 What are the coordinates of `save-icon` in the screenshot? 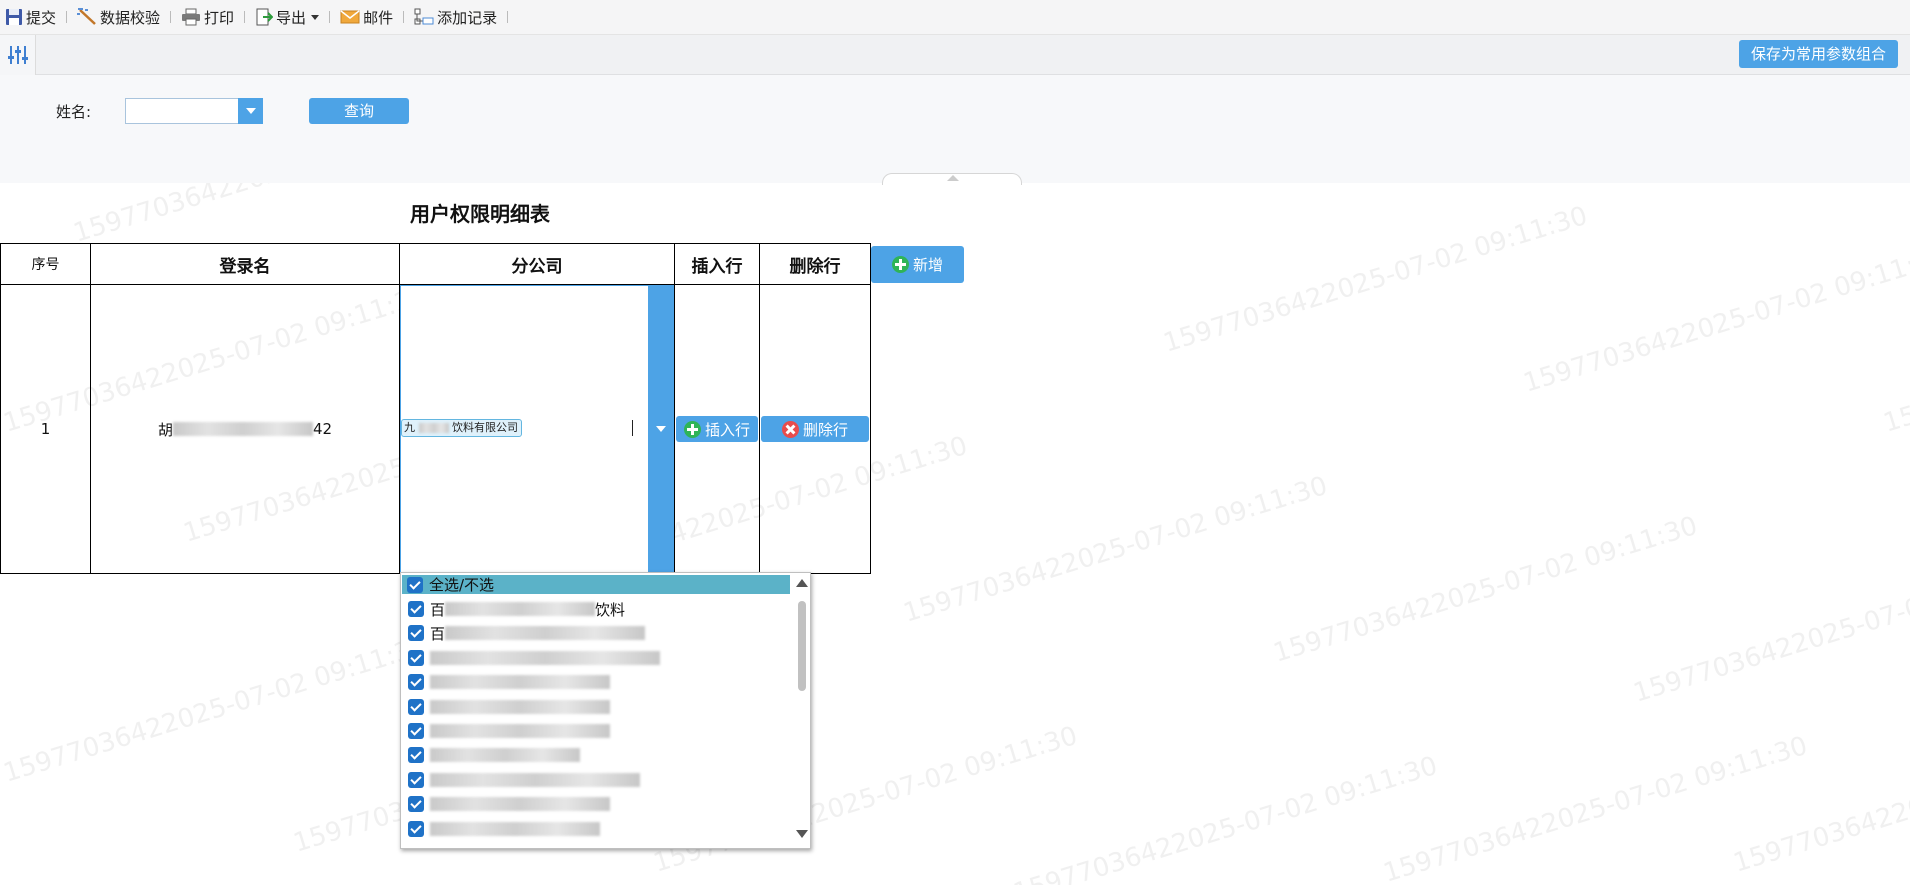 It's located at (14, 17).